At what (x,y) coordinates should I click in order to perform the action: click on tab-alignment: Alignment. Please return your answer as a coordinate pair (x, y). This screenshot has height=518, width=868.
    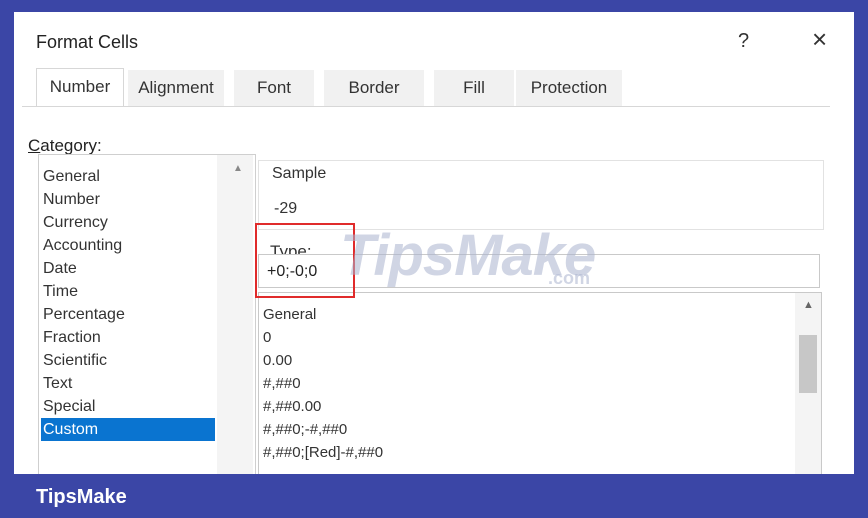
    Looking at the image, I should click on (176, 88).